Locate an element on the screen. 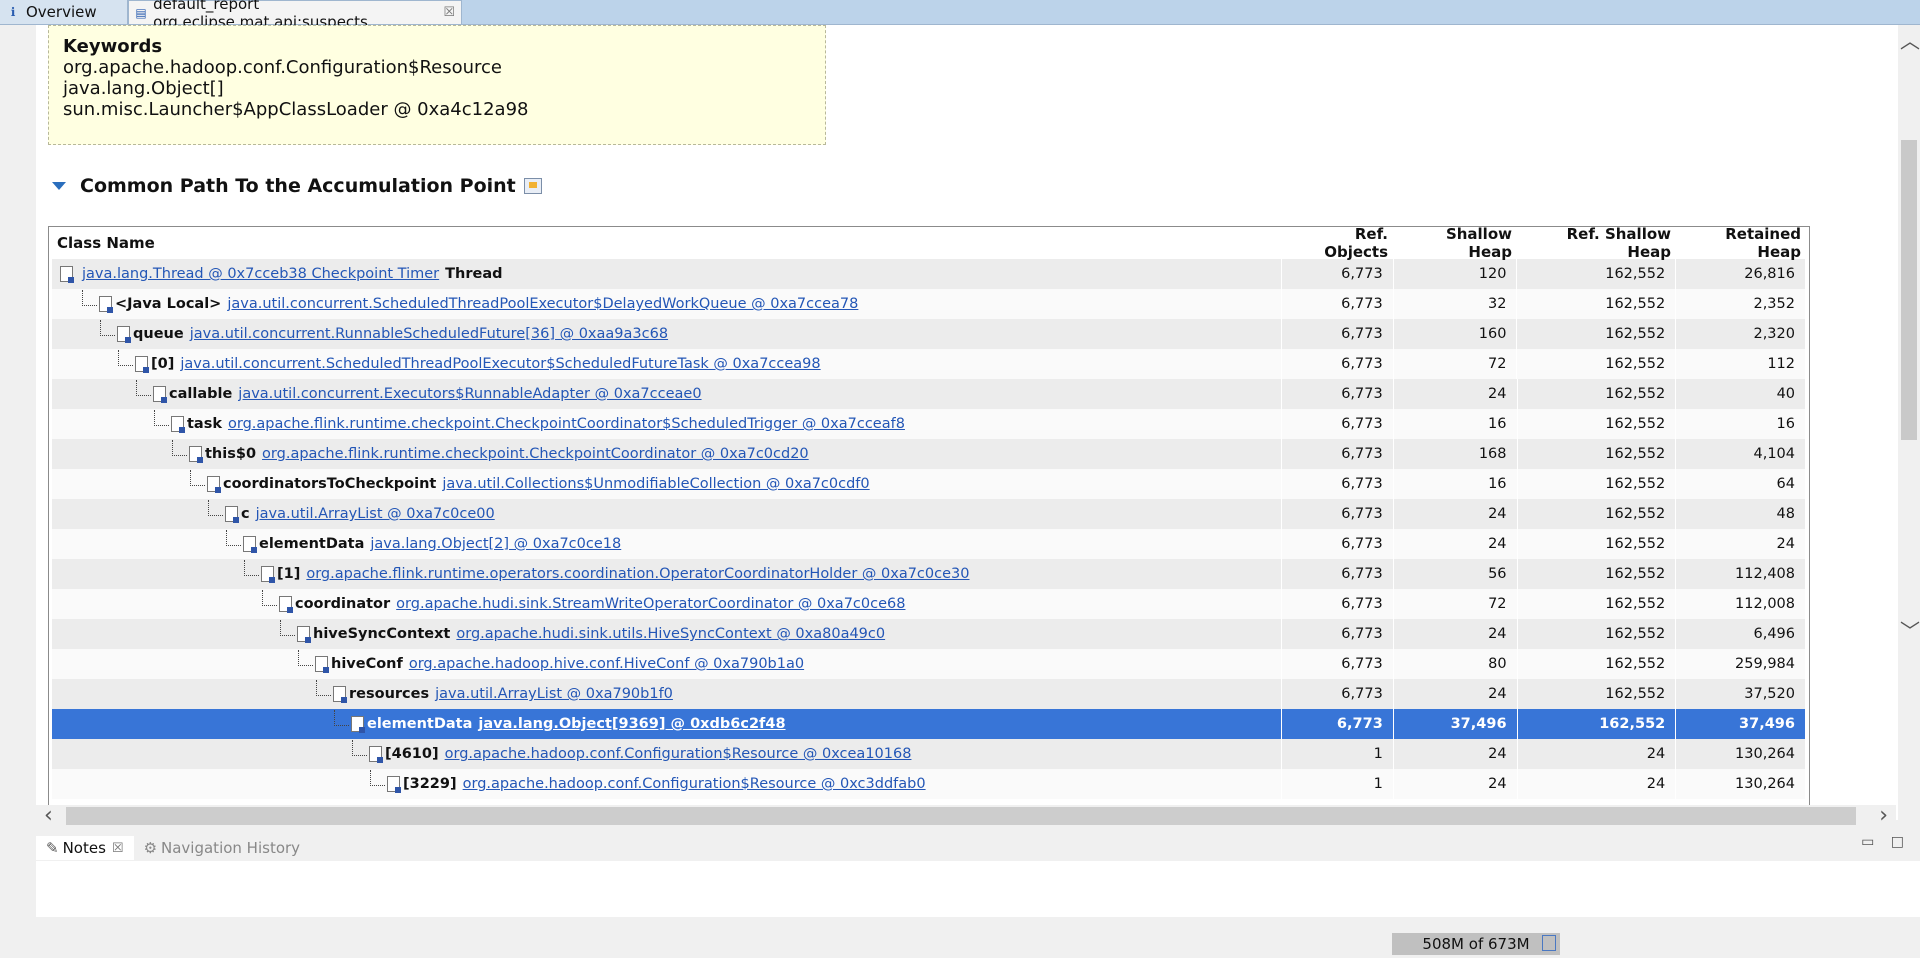  field-name: [3229] is located at coordinates (430, 784).